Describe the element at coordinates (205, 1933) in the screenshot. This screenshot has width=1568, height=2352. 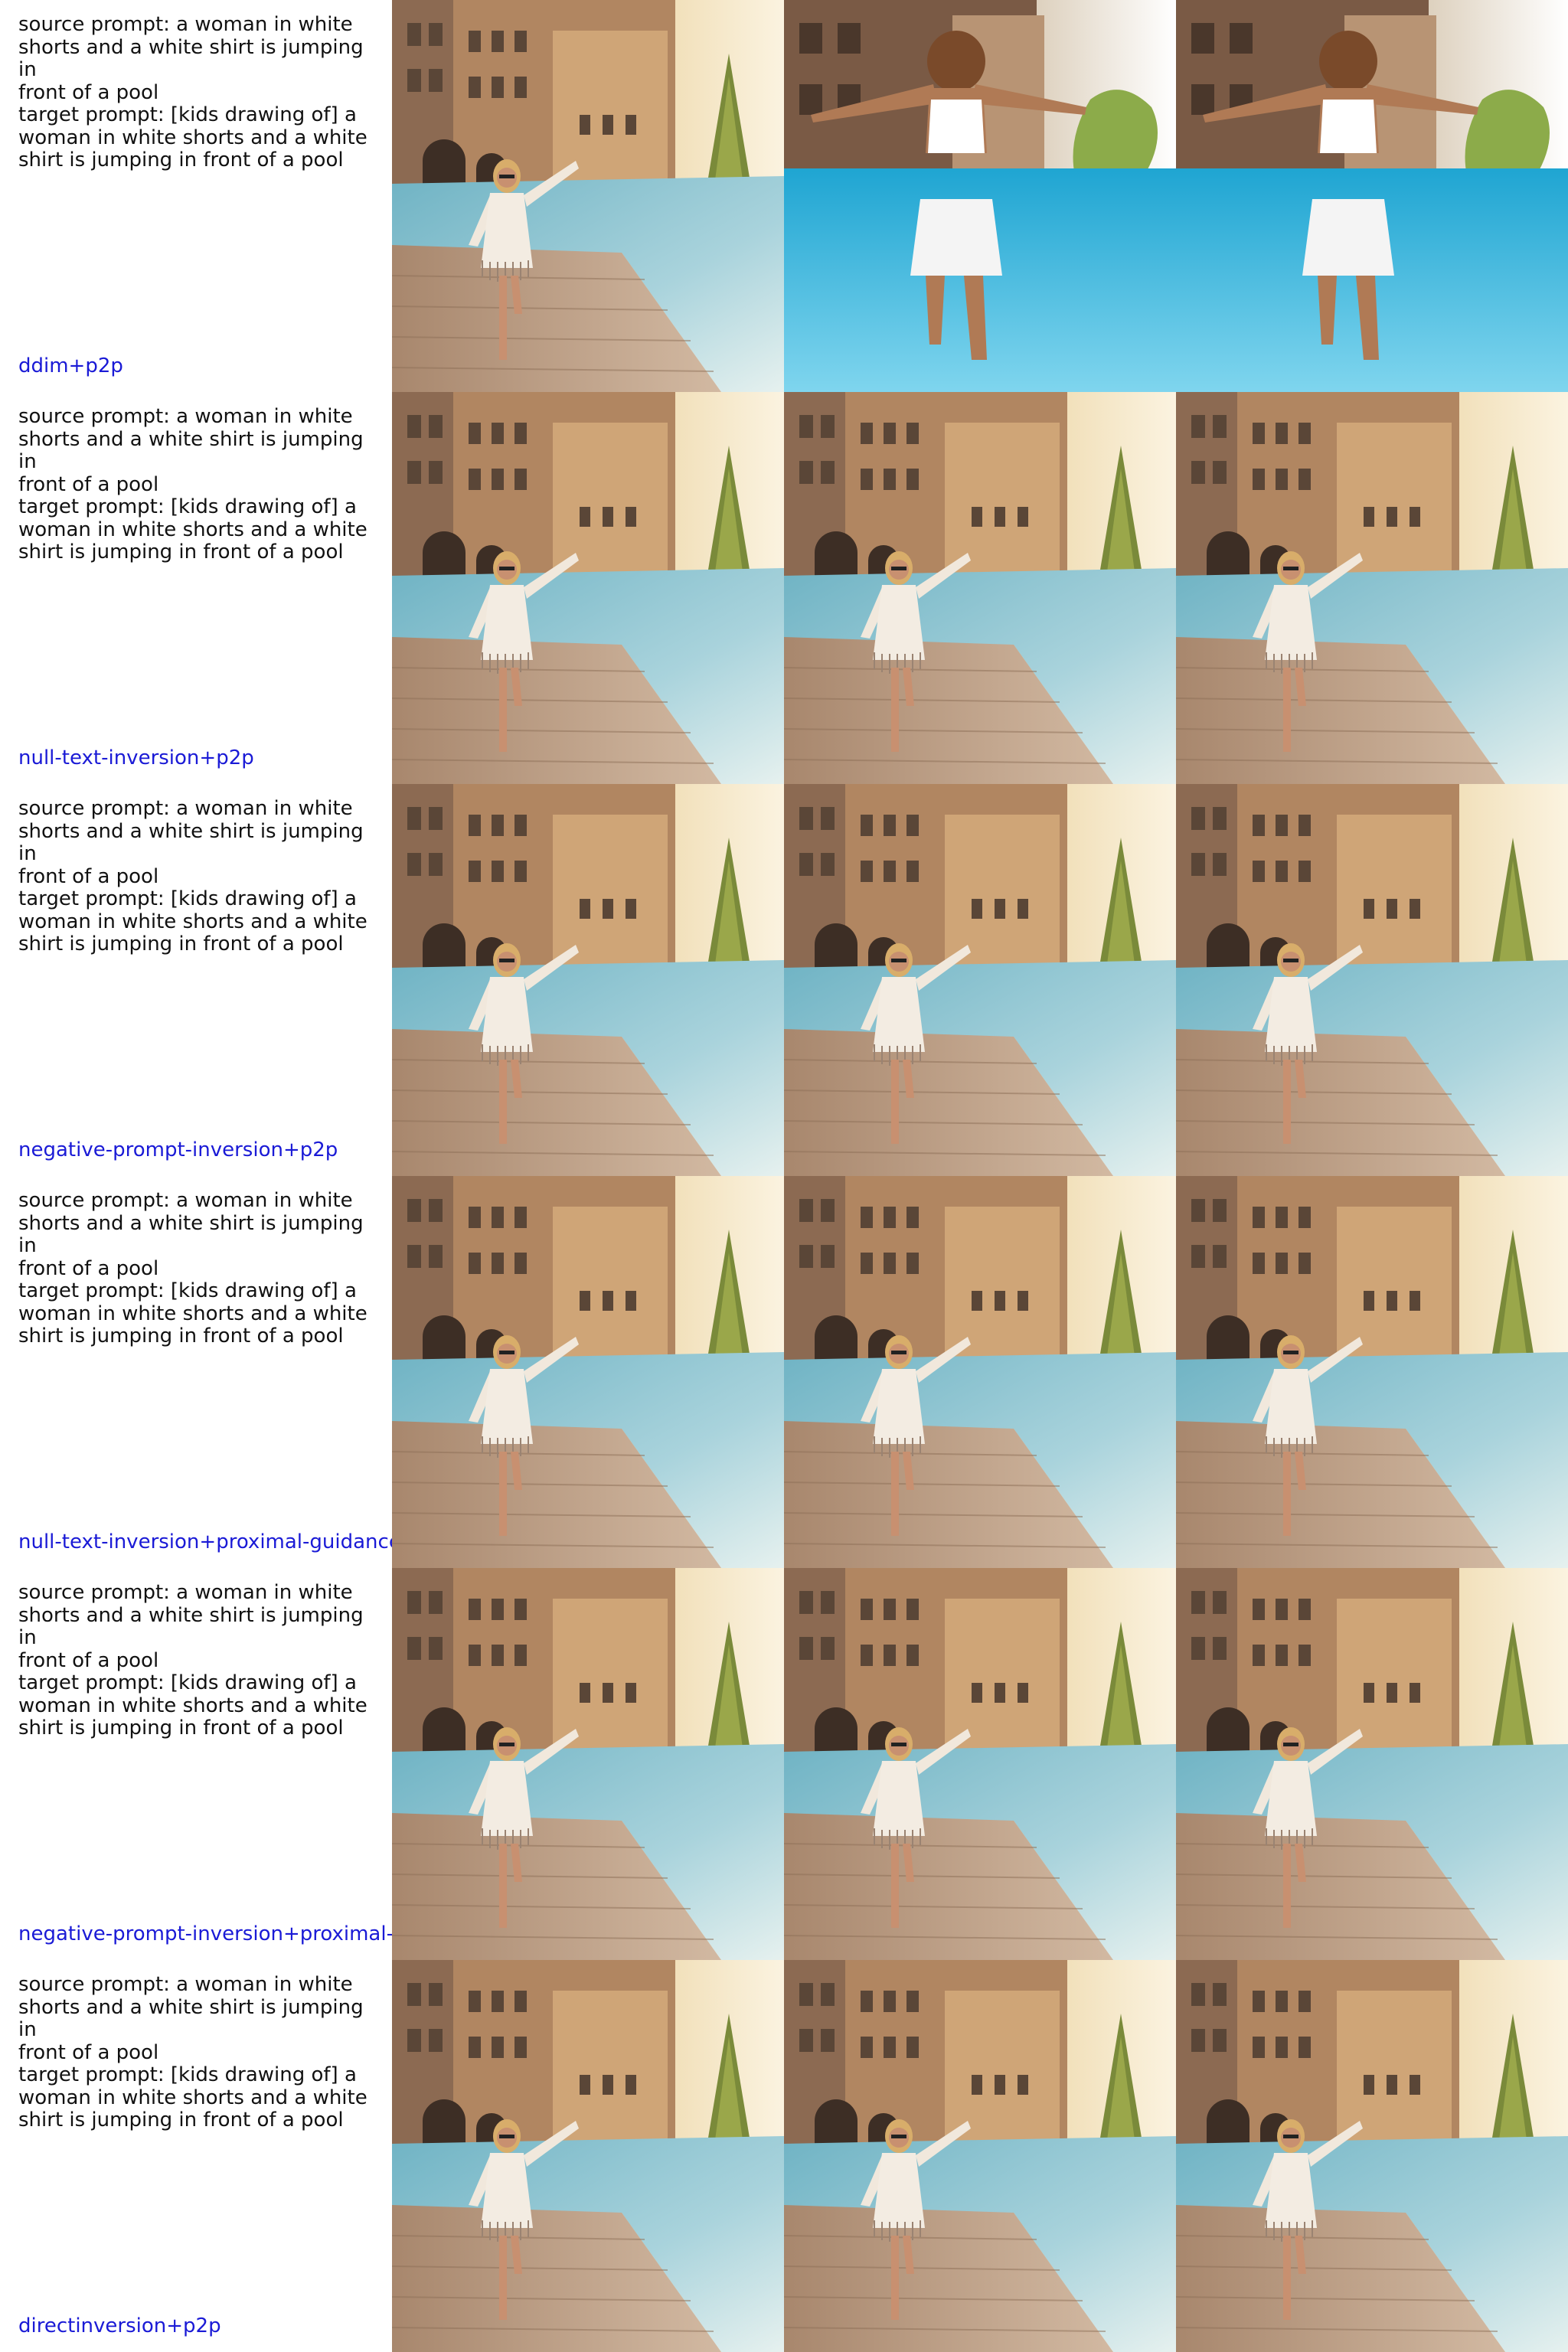
I see `method-label: negative-prompt-inversion+proximal-g` at that location.